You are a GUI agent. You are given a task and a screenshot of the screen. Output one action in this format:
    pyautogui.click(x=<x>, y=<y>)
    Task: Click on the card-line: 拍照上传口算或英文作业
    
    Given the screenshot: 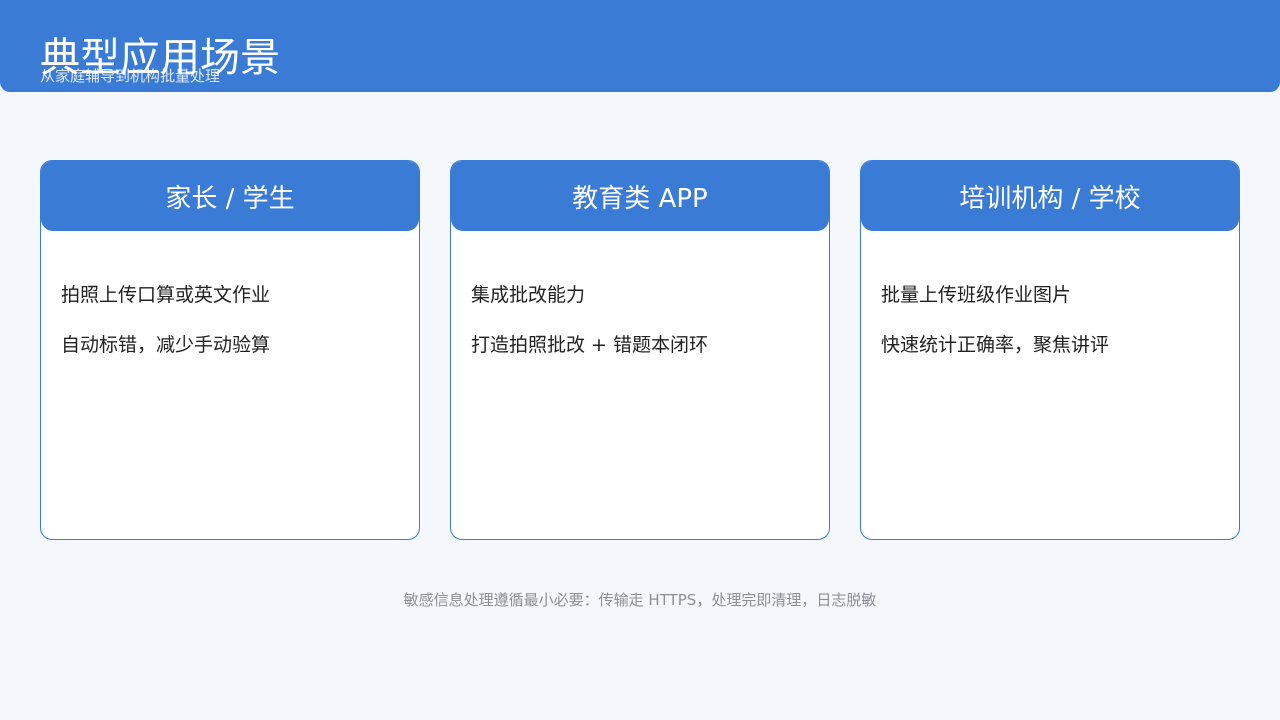 What is the action you would take?
    pyautogui.click(x=166, y=295)
    